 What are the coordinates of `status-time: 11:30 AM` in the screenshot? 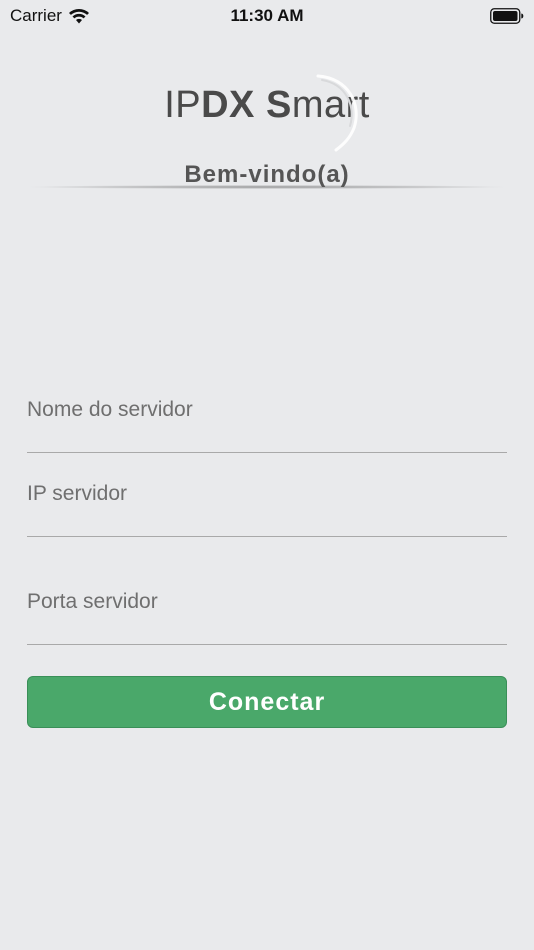 It's located at (267, 15).